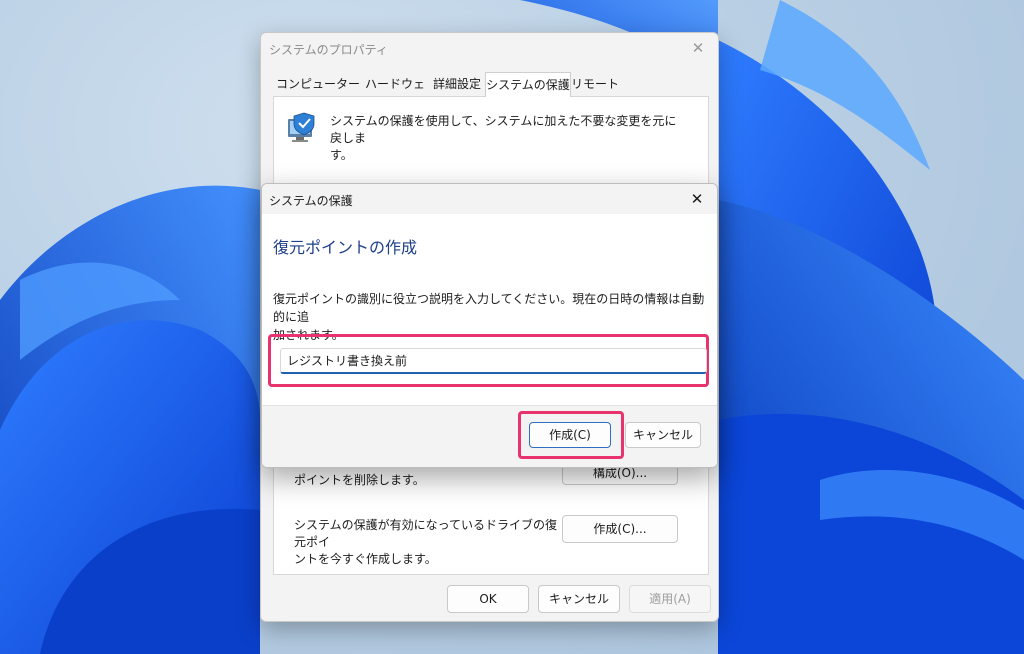 This screenshot has width=1024, height=654. I want to click on ok-button: OK, so click(488, 599).